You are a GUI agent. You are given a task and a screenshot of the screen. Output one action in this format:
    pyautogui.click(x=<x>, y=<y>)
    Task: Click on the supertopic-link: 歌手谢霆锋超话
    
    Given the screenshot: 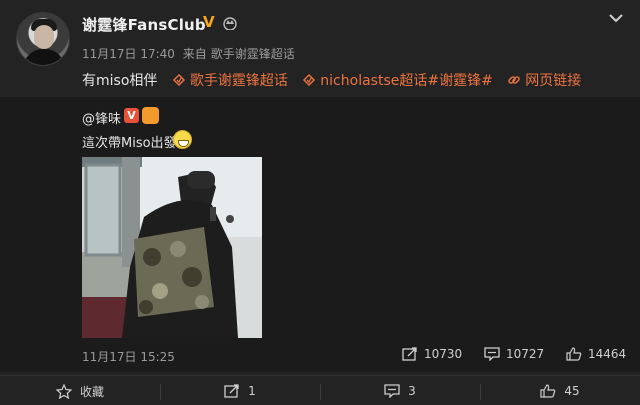 What is the action you would take?
    pyautogui.click(x=232, y=81)
    